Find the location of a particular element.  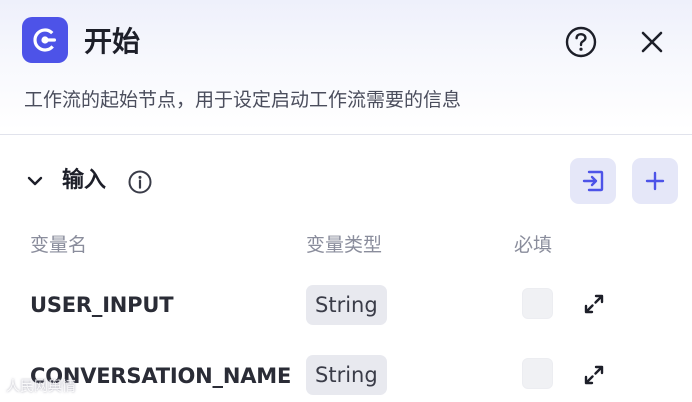

column-header-type: 变量类型 is located at coordinates (344, 245).